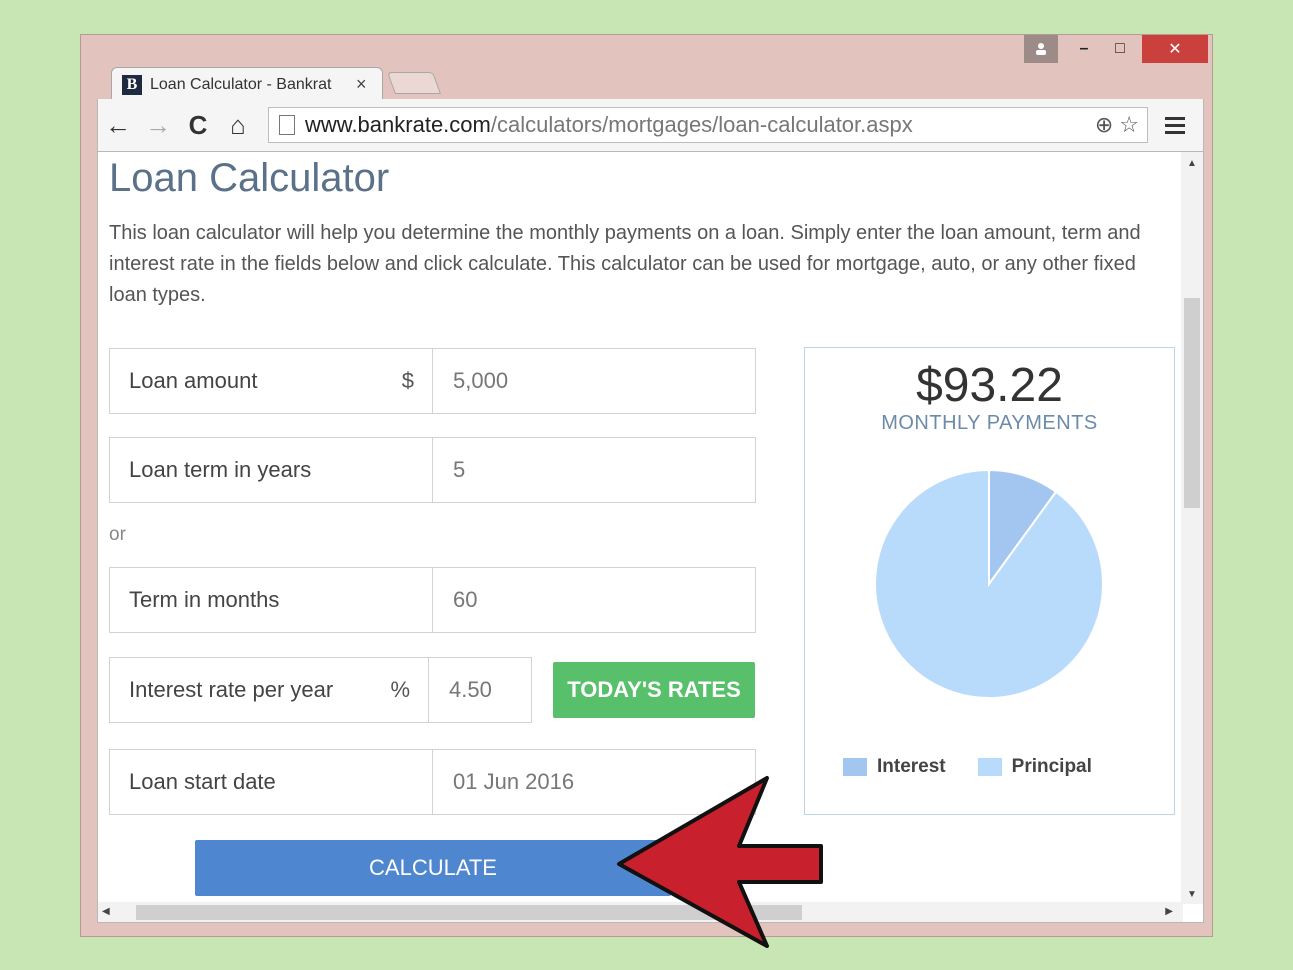  I want to click on start-date-label: Loan start date, so click(271, 782).